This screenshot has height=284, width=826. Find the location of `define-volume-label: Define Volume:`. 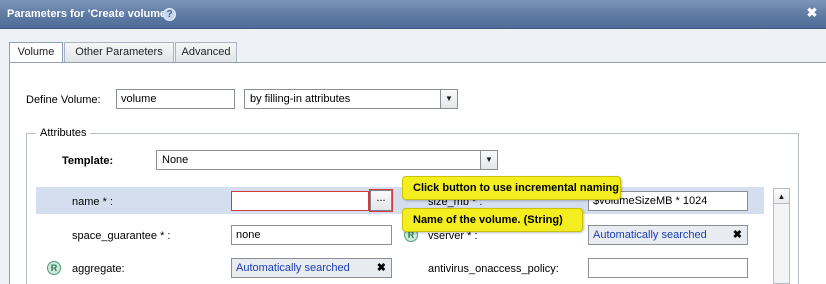

define-volume-label: Define Volume: is located at coordinates (63, 100).